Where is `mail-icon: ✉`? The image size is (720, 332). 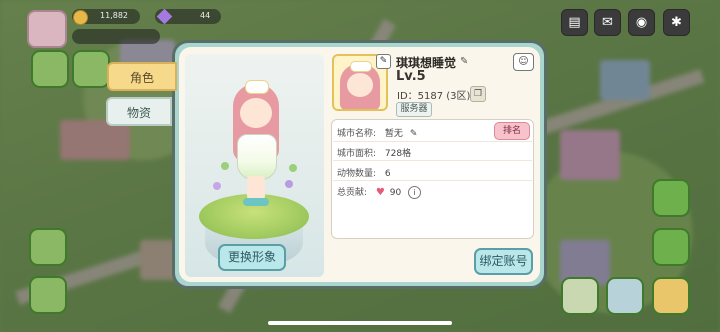 mail-icon: ✉ is located at coordinates (607, 22).